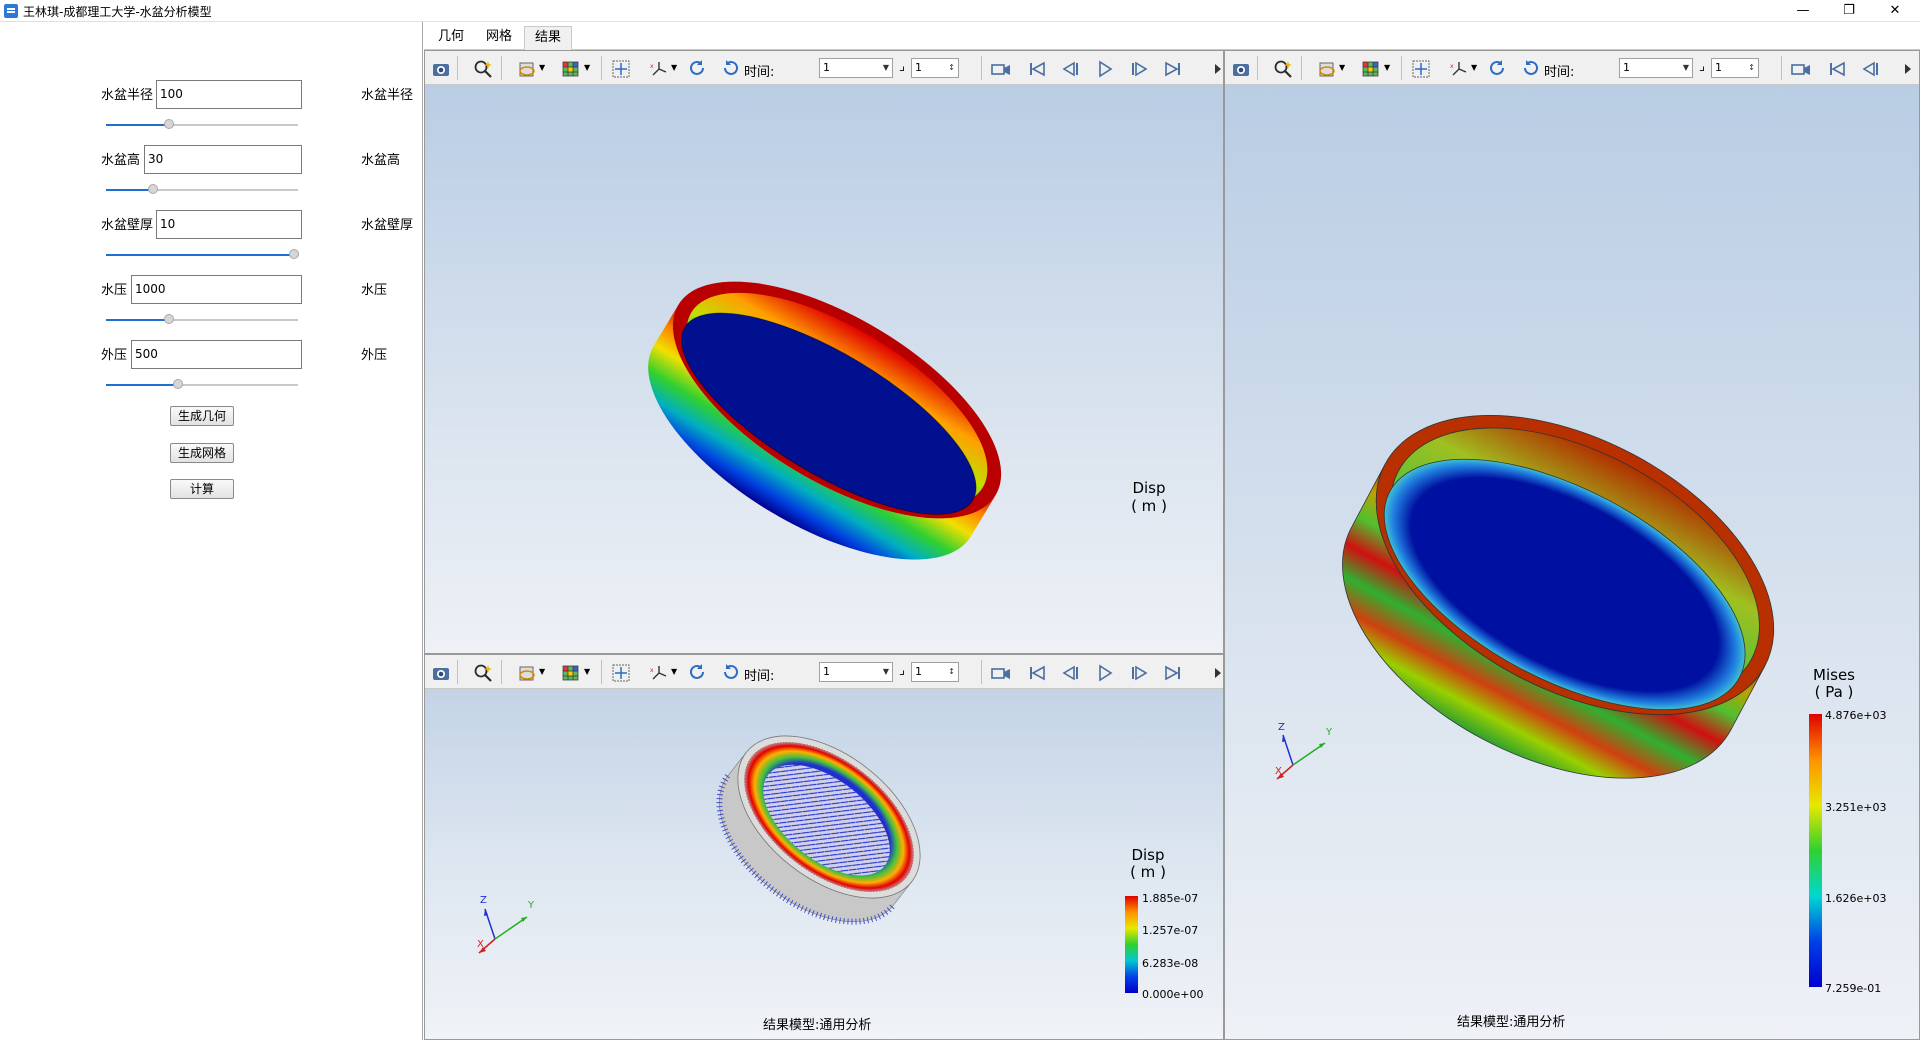 The width and height of the screenshot is (1920, 1040). Describe the element at coordinates (127, 225) in the screenshot. I see `param-label-thickness: 水盆壁厚` at that location.